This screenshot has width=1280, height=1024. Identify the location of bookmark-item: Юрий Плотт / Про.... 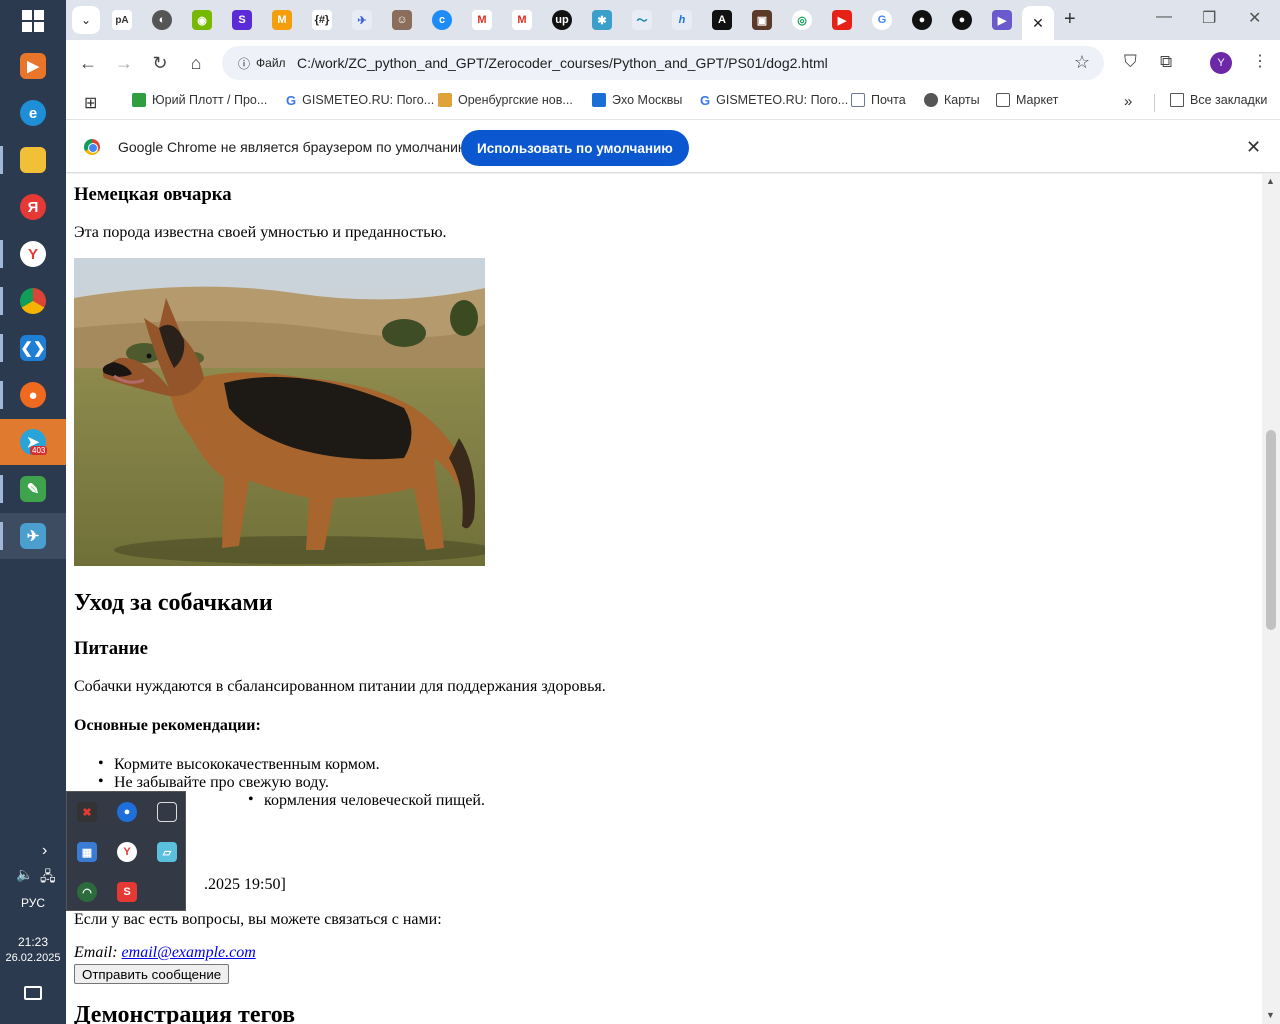
(199, 100).